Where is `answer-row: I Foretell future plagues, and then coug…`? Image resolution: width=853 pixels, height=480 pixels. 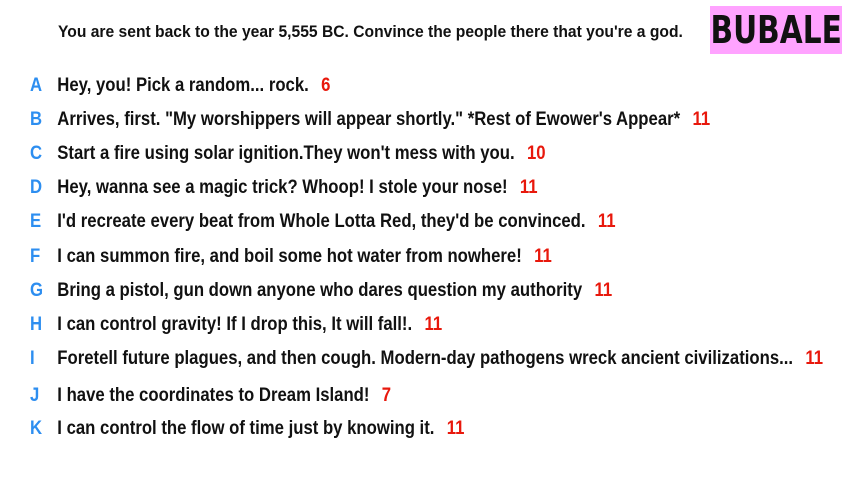
answer-row: I Foretell future plagues, and then coug… is located at coordinates (426, 359).